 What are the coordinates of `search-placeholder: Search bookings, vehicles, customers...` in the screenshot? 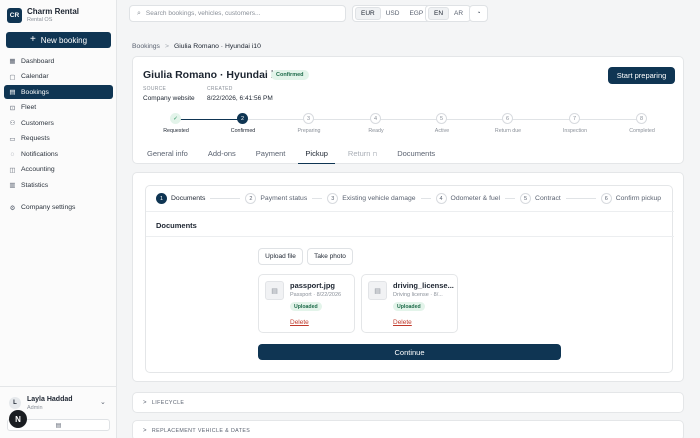 It's located at (203, 13).